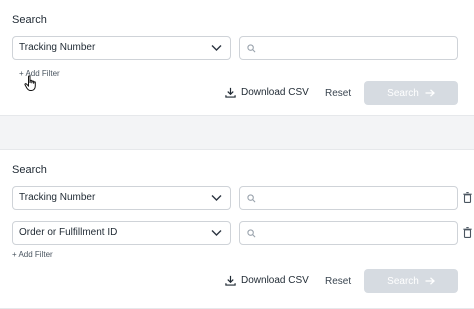 This screenshot has height=309, width=474. Describe the element at coordinates (32, 254) in the screenshot. I see `add-filter-link: + Add Filter` at that location.